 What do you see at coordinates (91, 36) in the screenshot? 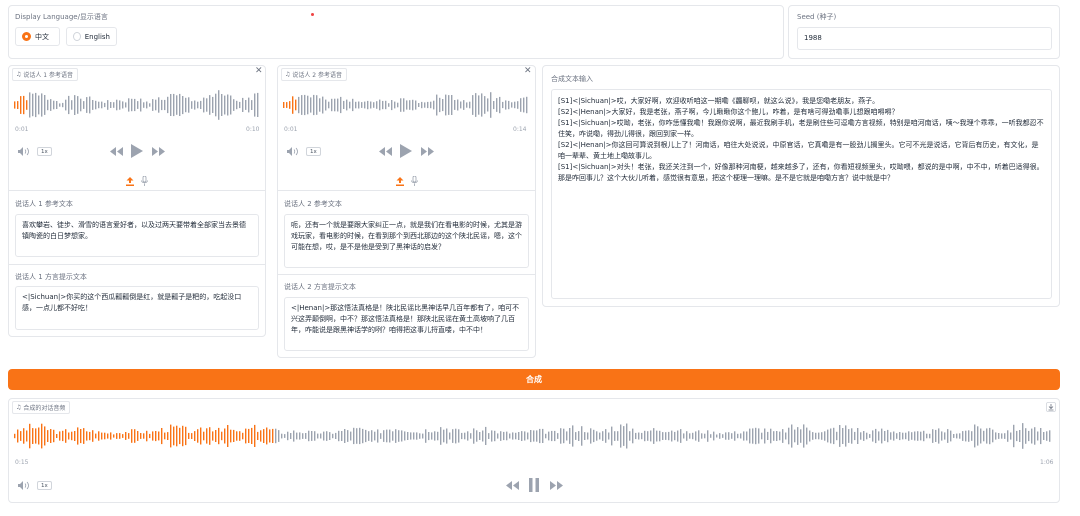
I see `language-option-en: English` at bounding box center [91, 36].